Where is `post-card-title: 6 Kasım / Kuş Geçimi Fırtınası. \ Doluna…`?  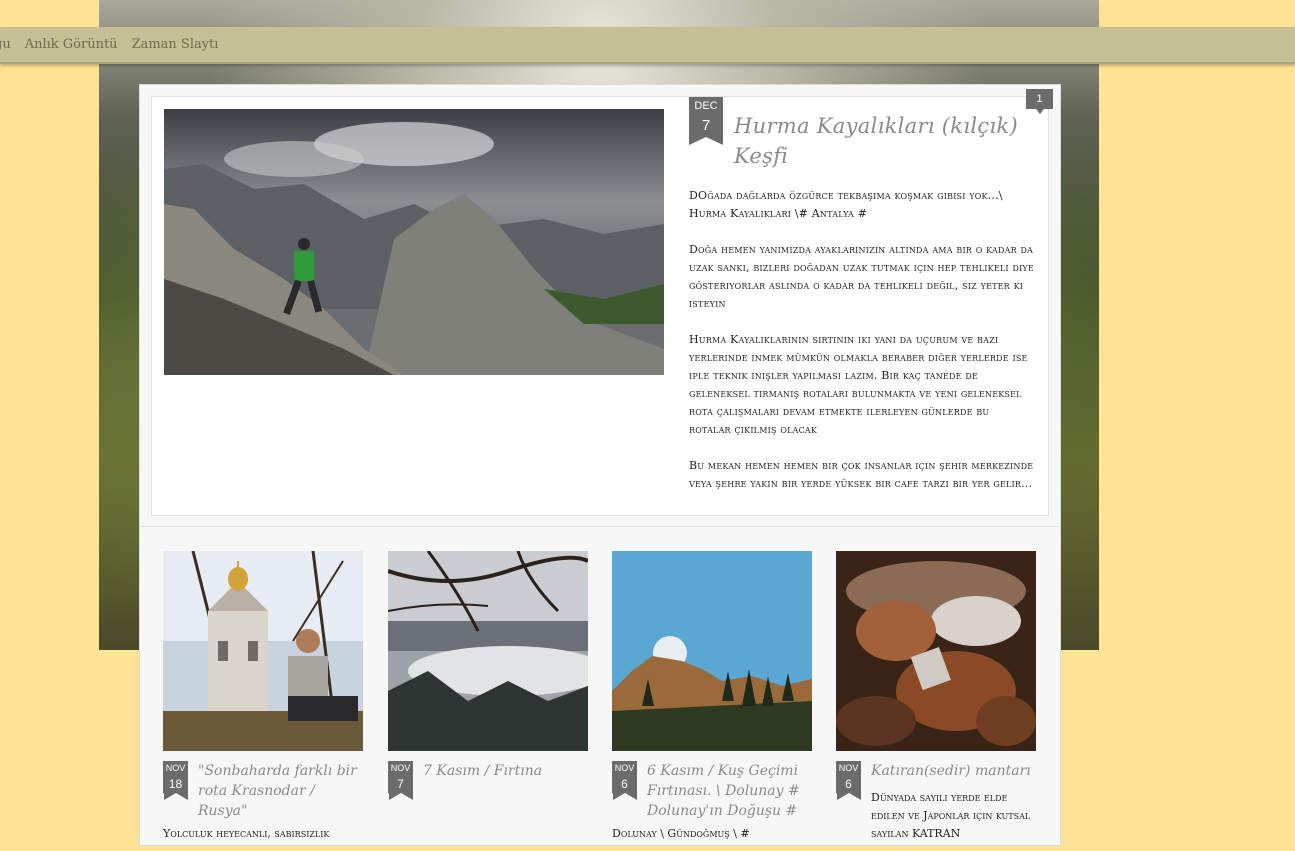
post-card-title: 6 Kasım / Kuş Geçimi Fırtınası. \ Doluna… is located at coordinates (731, 791).